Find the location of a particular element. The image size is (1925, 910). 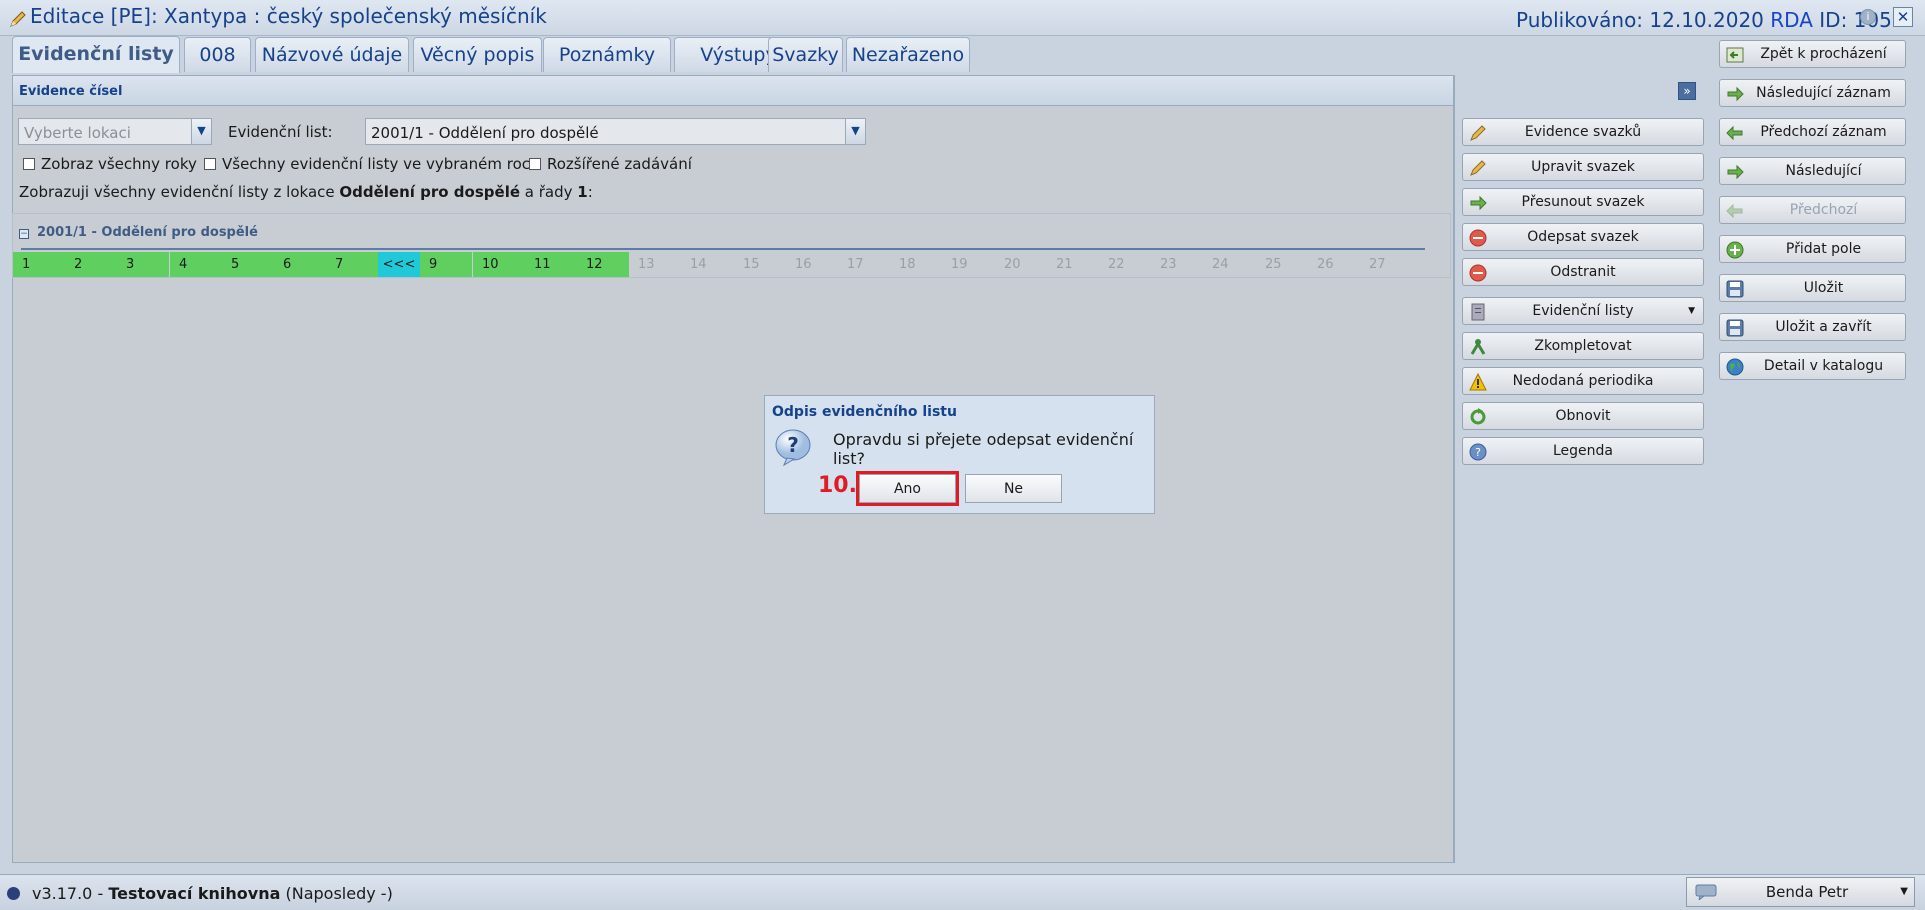

issue-cell: 16 is located at coordinates (812, 264).